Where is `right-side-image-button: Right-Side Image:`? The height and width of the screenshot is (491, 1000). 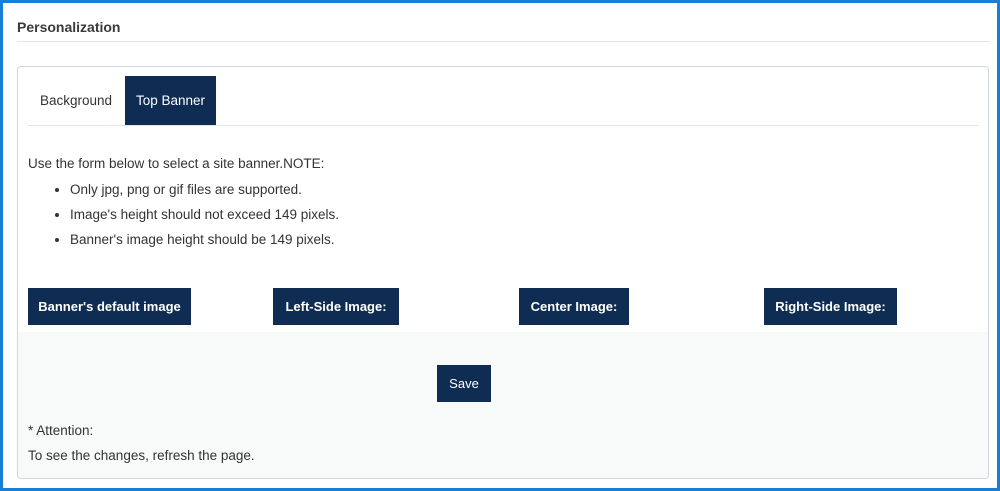 right-side-image-button: Right-Side Image: is located at coordinates (830, 306).